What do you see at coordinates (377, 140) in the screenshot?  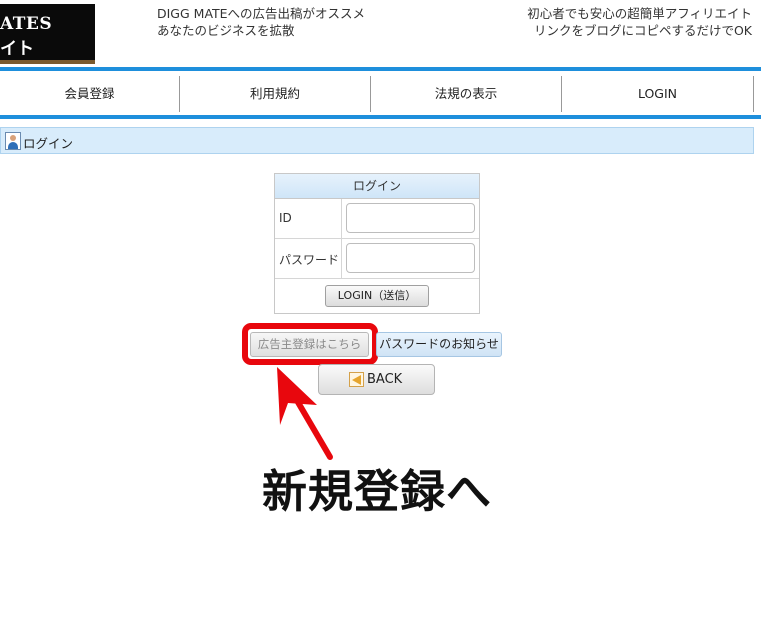 I see `section-title-bar: ログイン` at bounding box center [377, 140].